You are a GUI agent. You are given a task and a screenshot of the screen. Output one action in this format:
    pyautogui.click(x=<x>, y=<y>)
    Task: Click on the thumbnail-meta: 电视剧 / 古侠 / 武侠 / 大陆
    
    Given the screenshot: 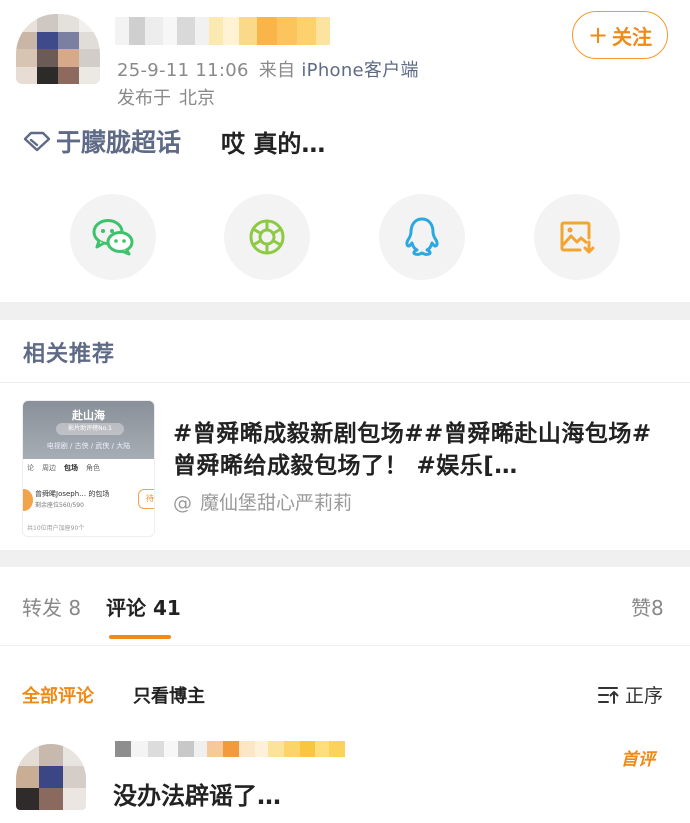 What is the action you would take?
    pyautogui.click(x=88, y=446)
    